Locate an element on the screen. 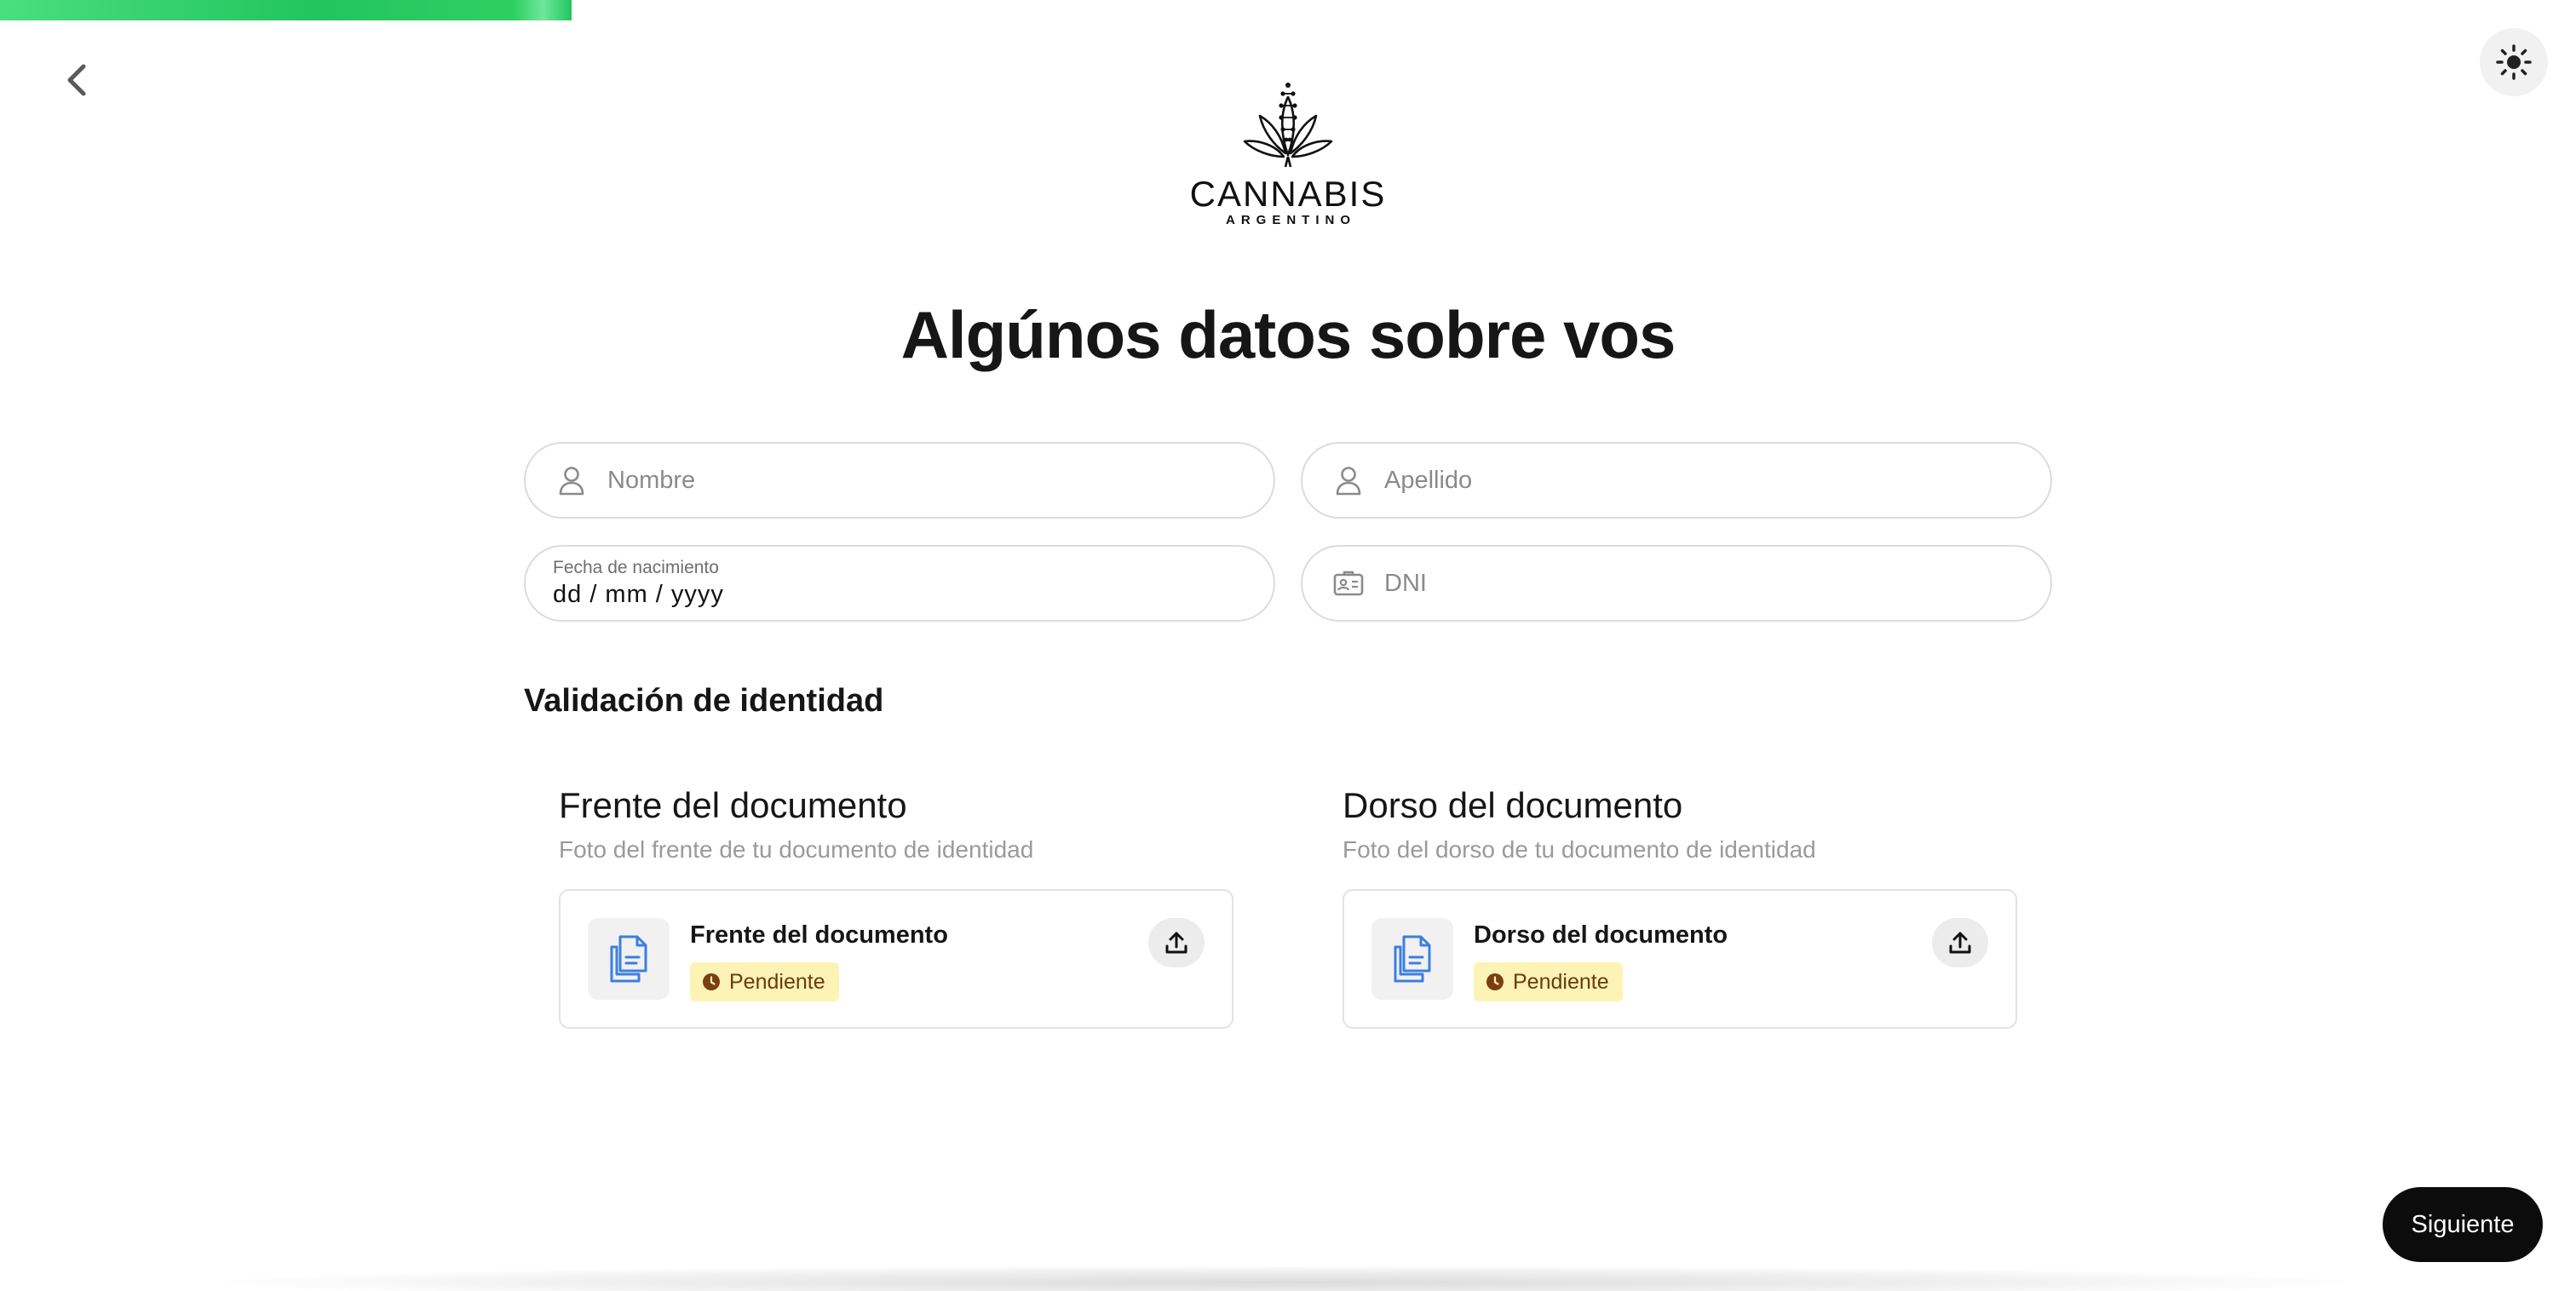 This screenshot has width=2576, height=1291. sun-icon is located at coordinates (2514, 62).